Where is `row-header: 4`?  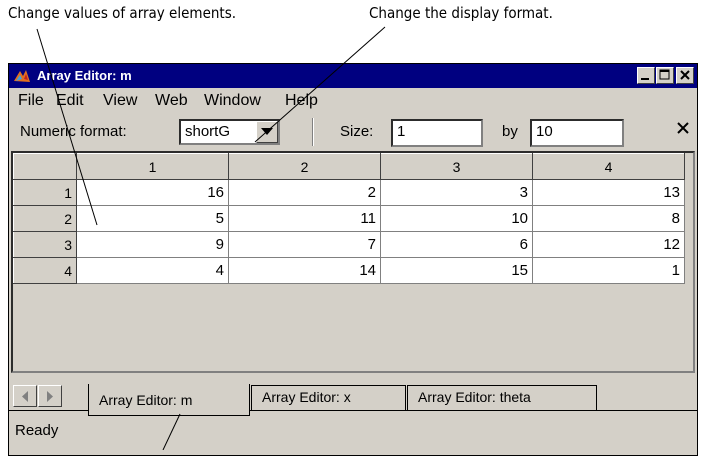
row-header: 4 is located at coordinates (45, 270).